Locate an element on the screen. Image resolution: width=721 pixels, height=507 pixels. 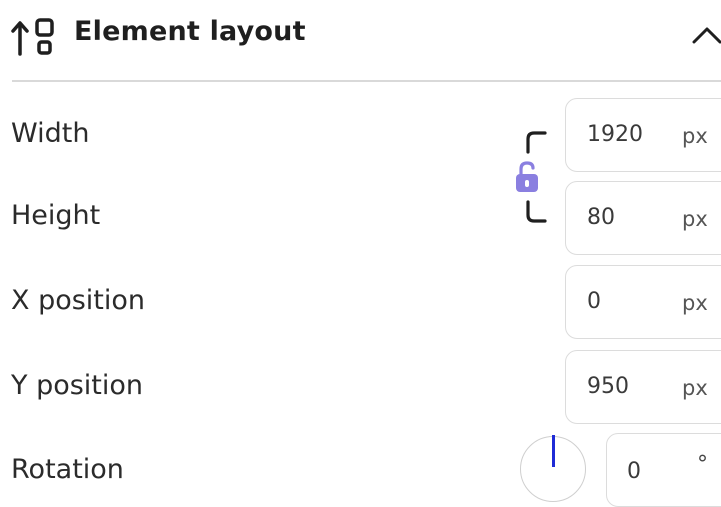
chevron-up-icon is located at coordinates (705, 35).